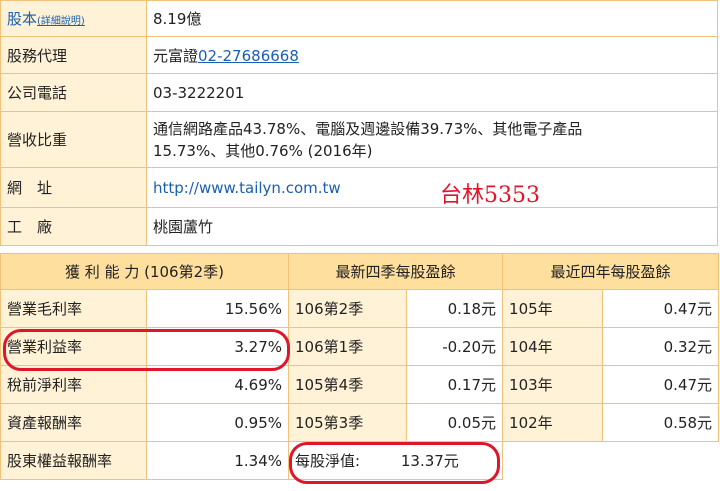  Describe the element at coordinates (73, 460) in the screenshot. I see `roe-label: 股東權益報酬率` at that location.